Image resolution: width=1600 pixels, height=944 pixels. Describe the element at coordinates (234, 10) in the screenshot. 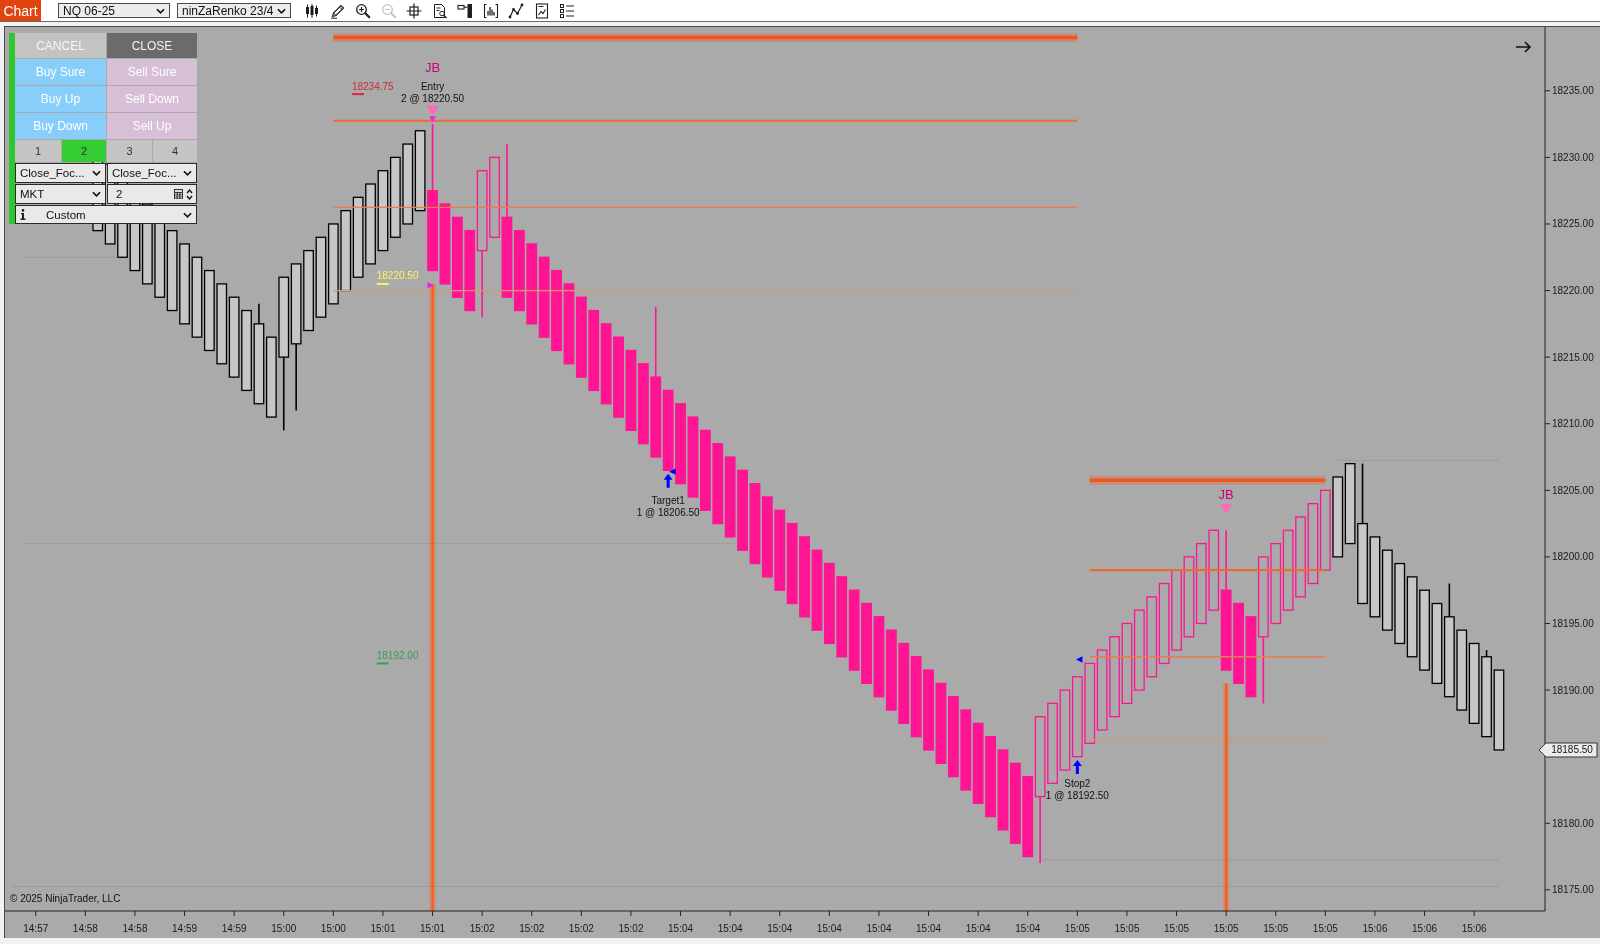

I see `bar-type-dropdown: ninZaRenko 23/4` at that location.